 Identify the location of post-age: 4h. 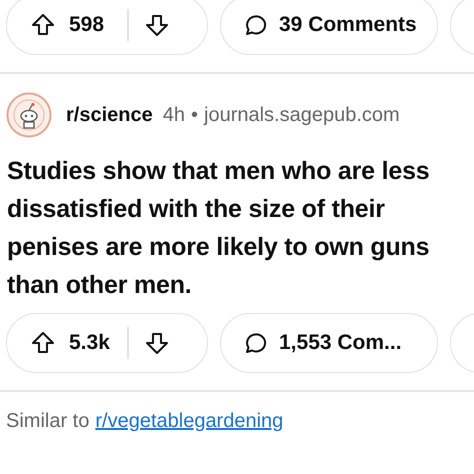
(173, 115).